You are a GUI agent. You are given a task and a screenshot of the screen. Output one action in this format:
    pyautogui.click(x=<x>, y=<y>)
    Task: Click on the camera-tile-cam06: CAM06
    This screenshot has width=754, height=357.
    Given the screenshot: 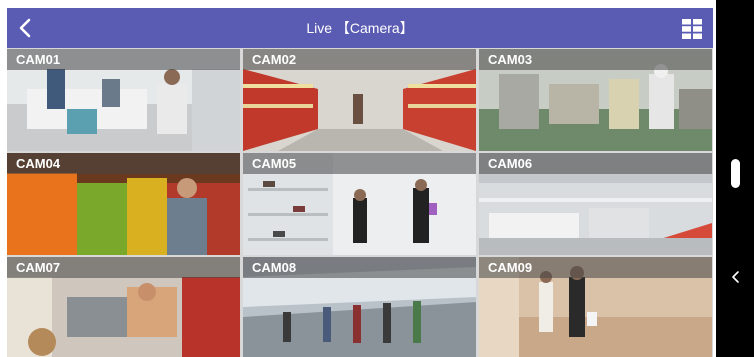 What is the action you would take?
    pyautogui.click(x=595, y=204)
    